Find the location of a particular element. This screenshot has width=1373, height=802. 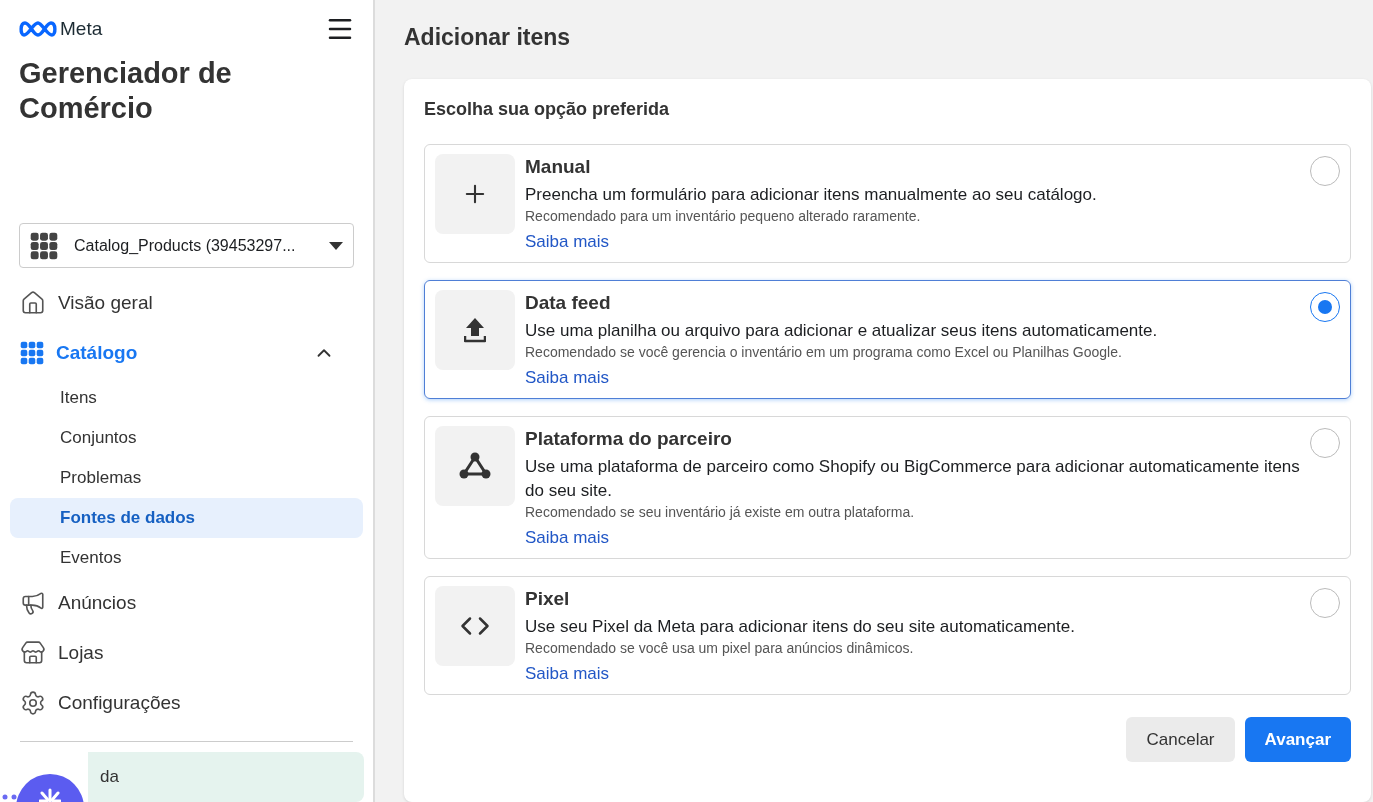

option-title: Pixel is located at coordinates (548, 599).